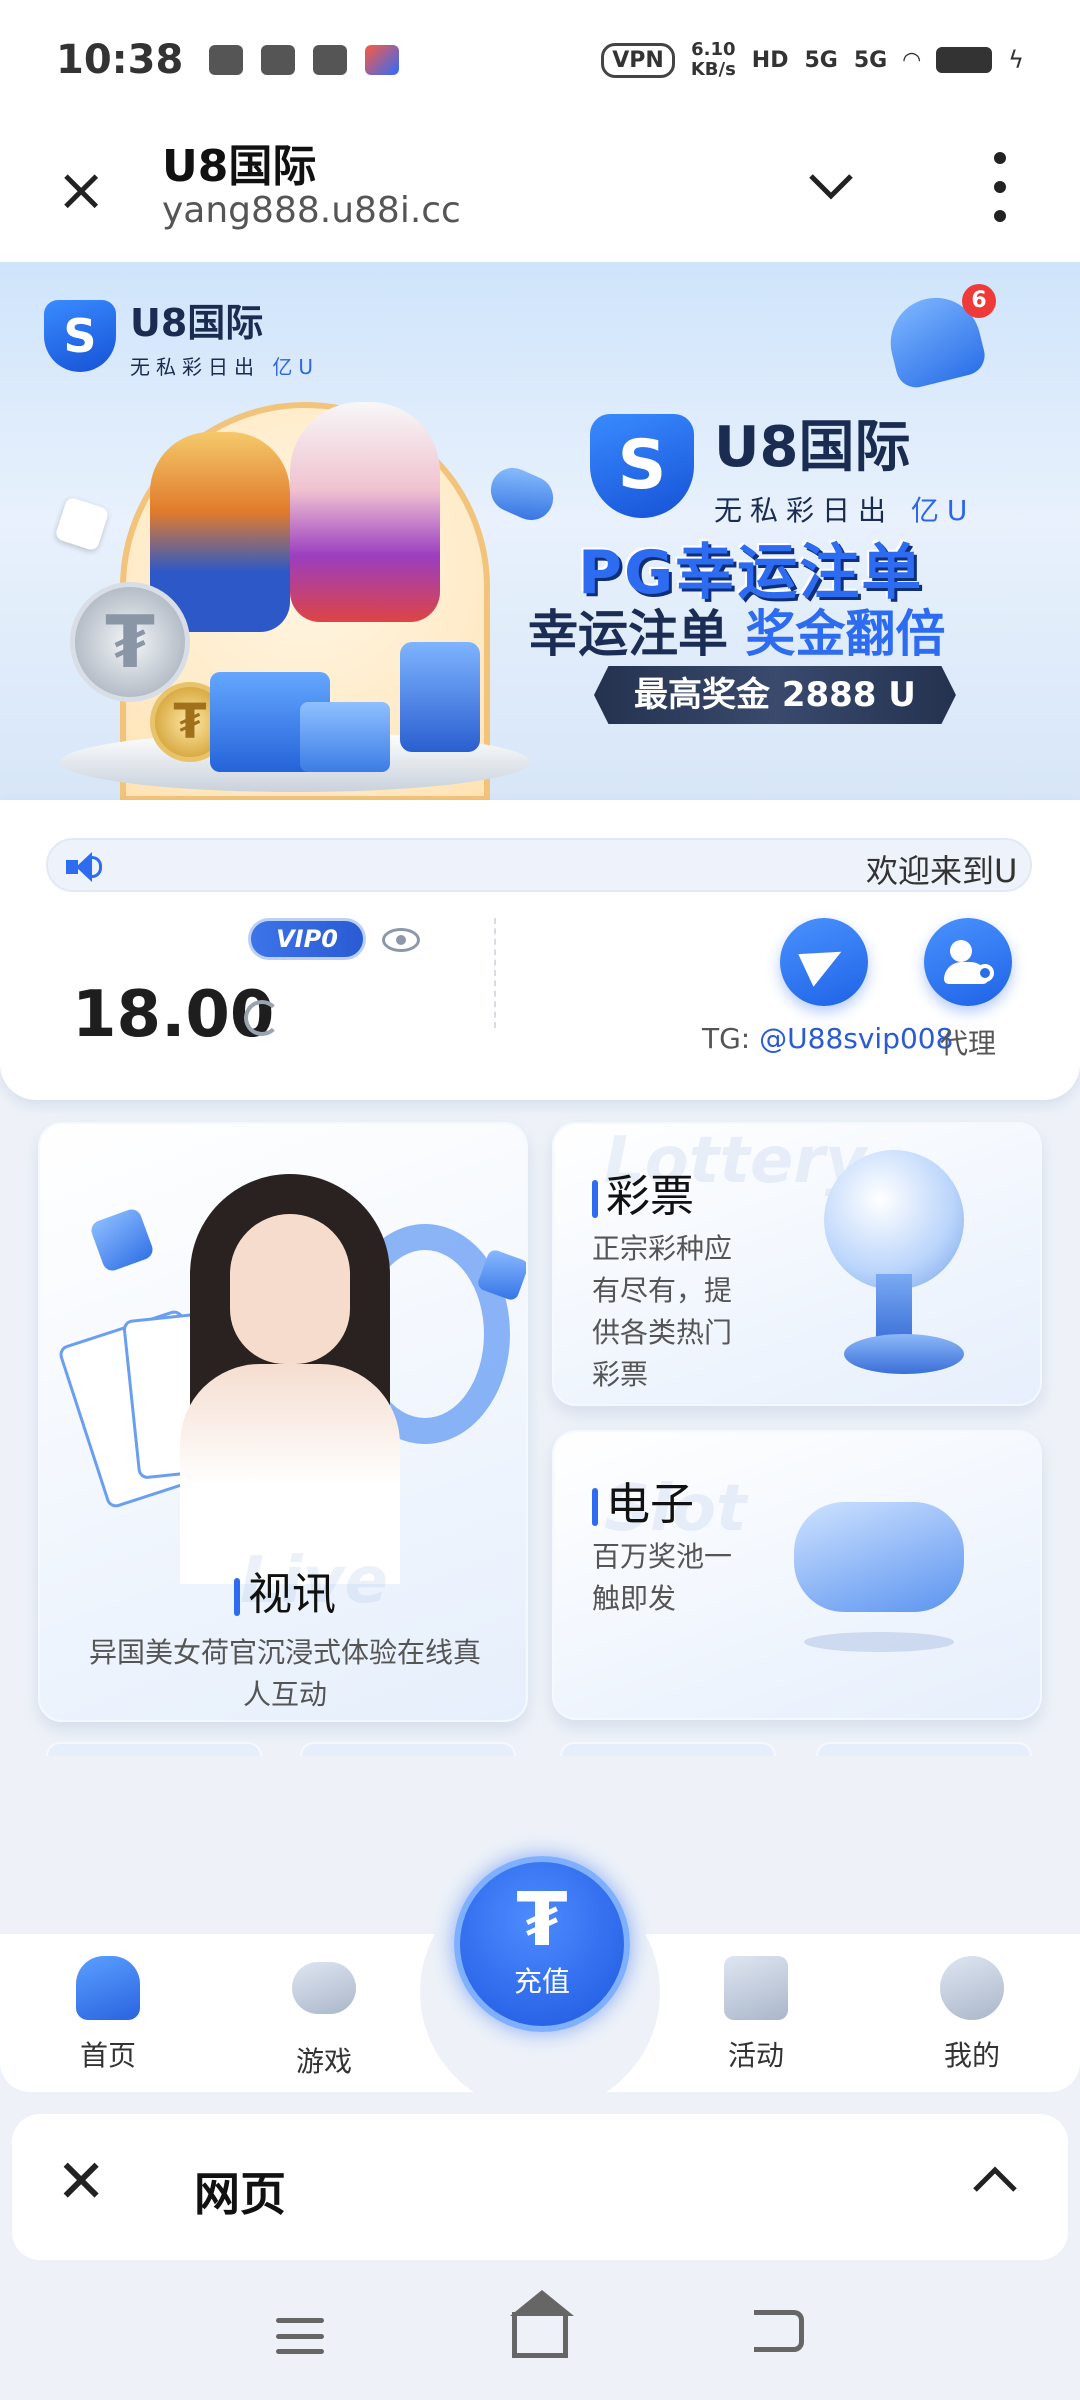 The height and width of the screenshot is (2400, 1080). I want to click on gift-icon, so click(756, 1988).